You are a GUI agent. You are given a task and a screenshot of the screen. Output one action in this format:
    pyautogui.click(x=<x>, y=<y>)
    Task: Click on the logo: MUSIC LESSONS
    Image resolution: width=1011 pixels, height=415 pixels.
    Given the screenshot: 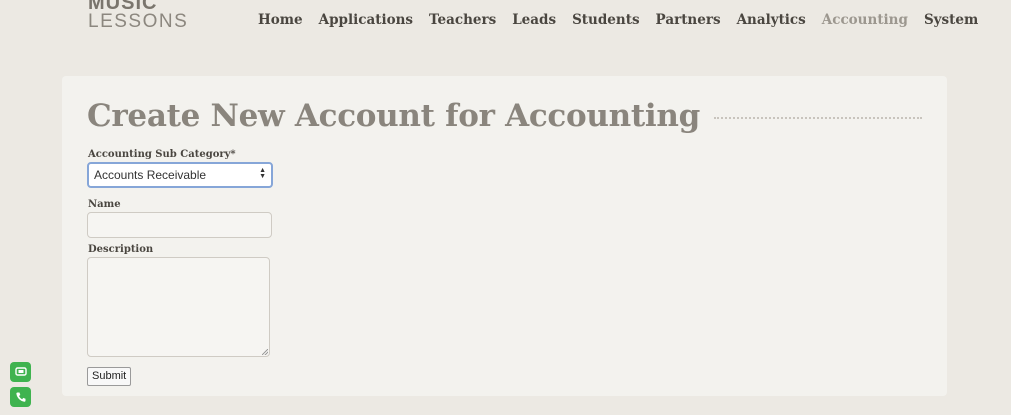 What is the action you would take?
    pyautogui.click(x=148, y=15)
    